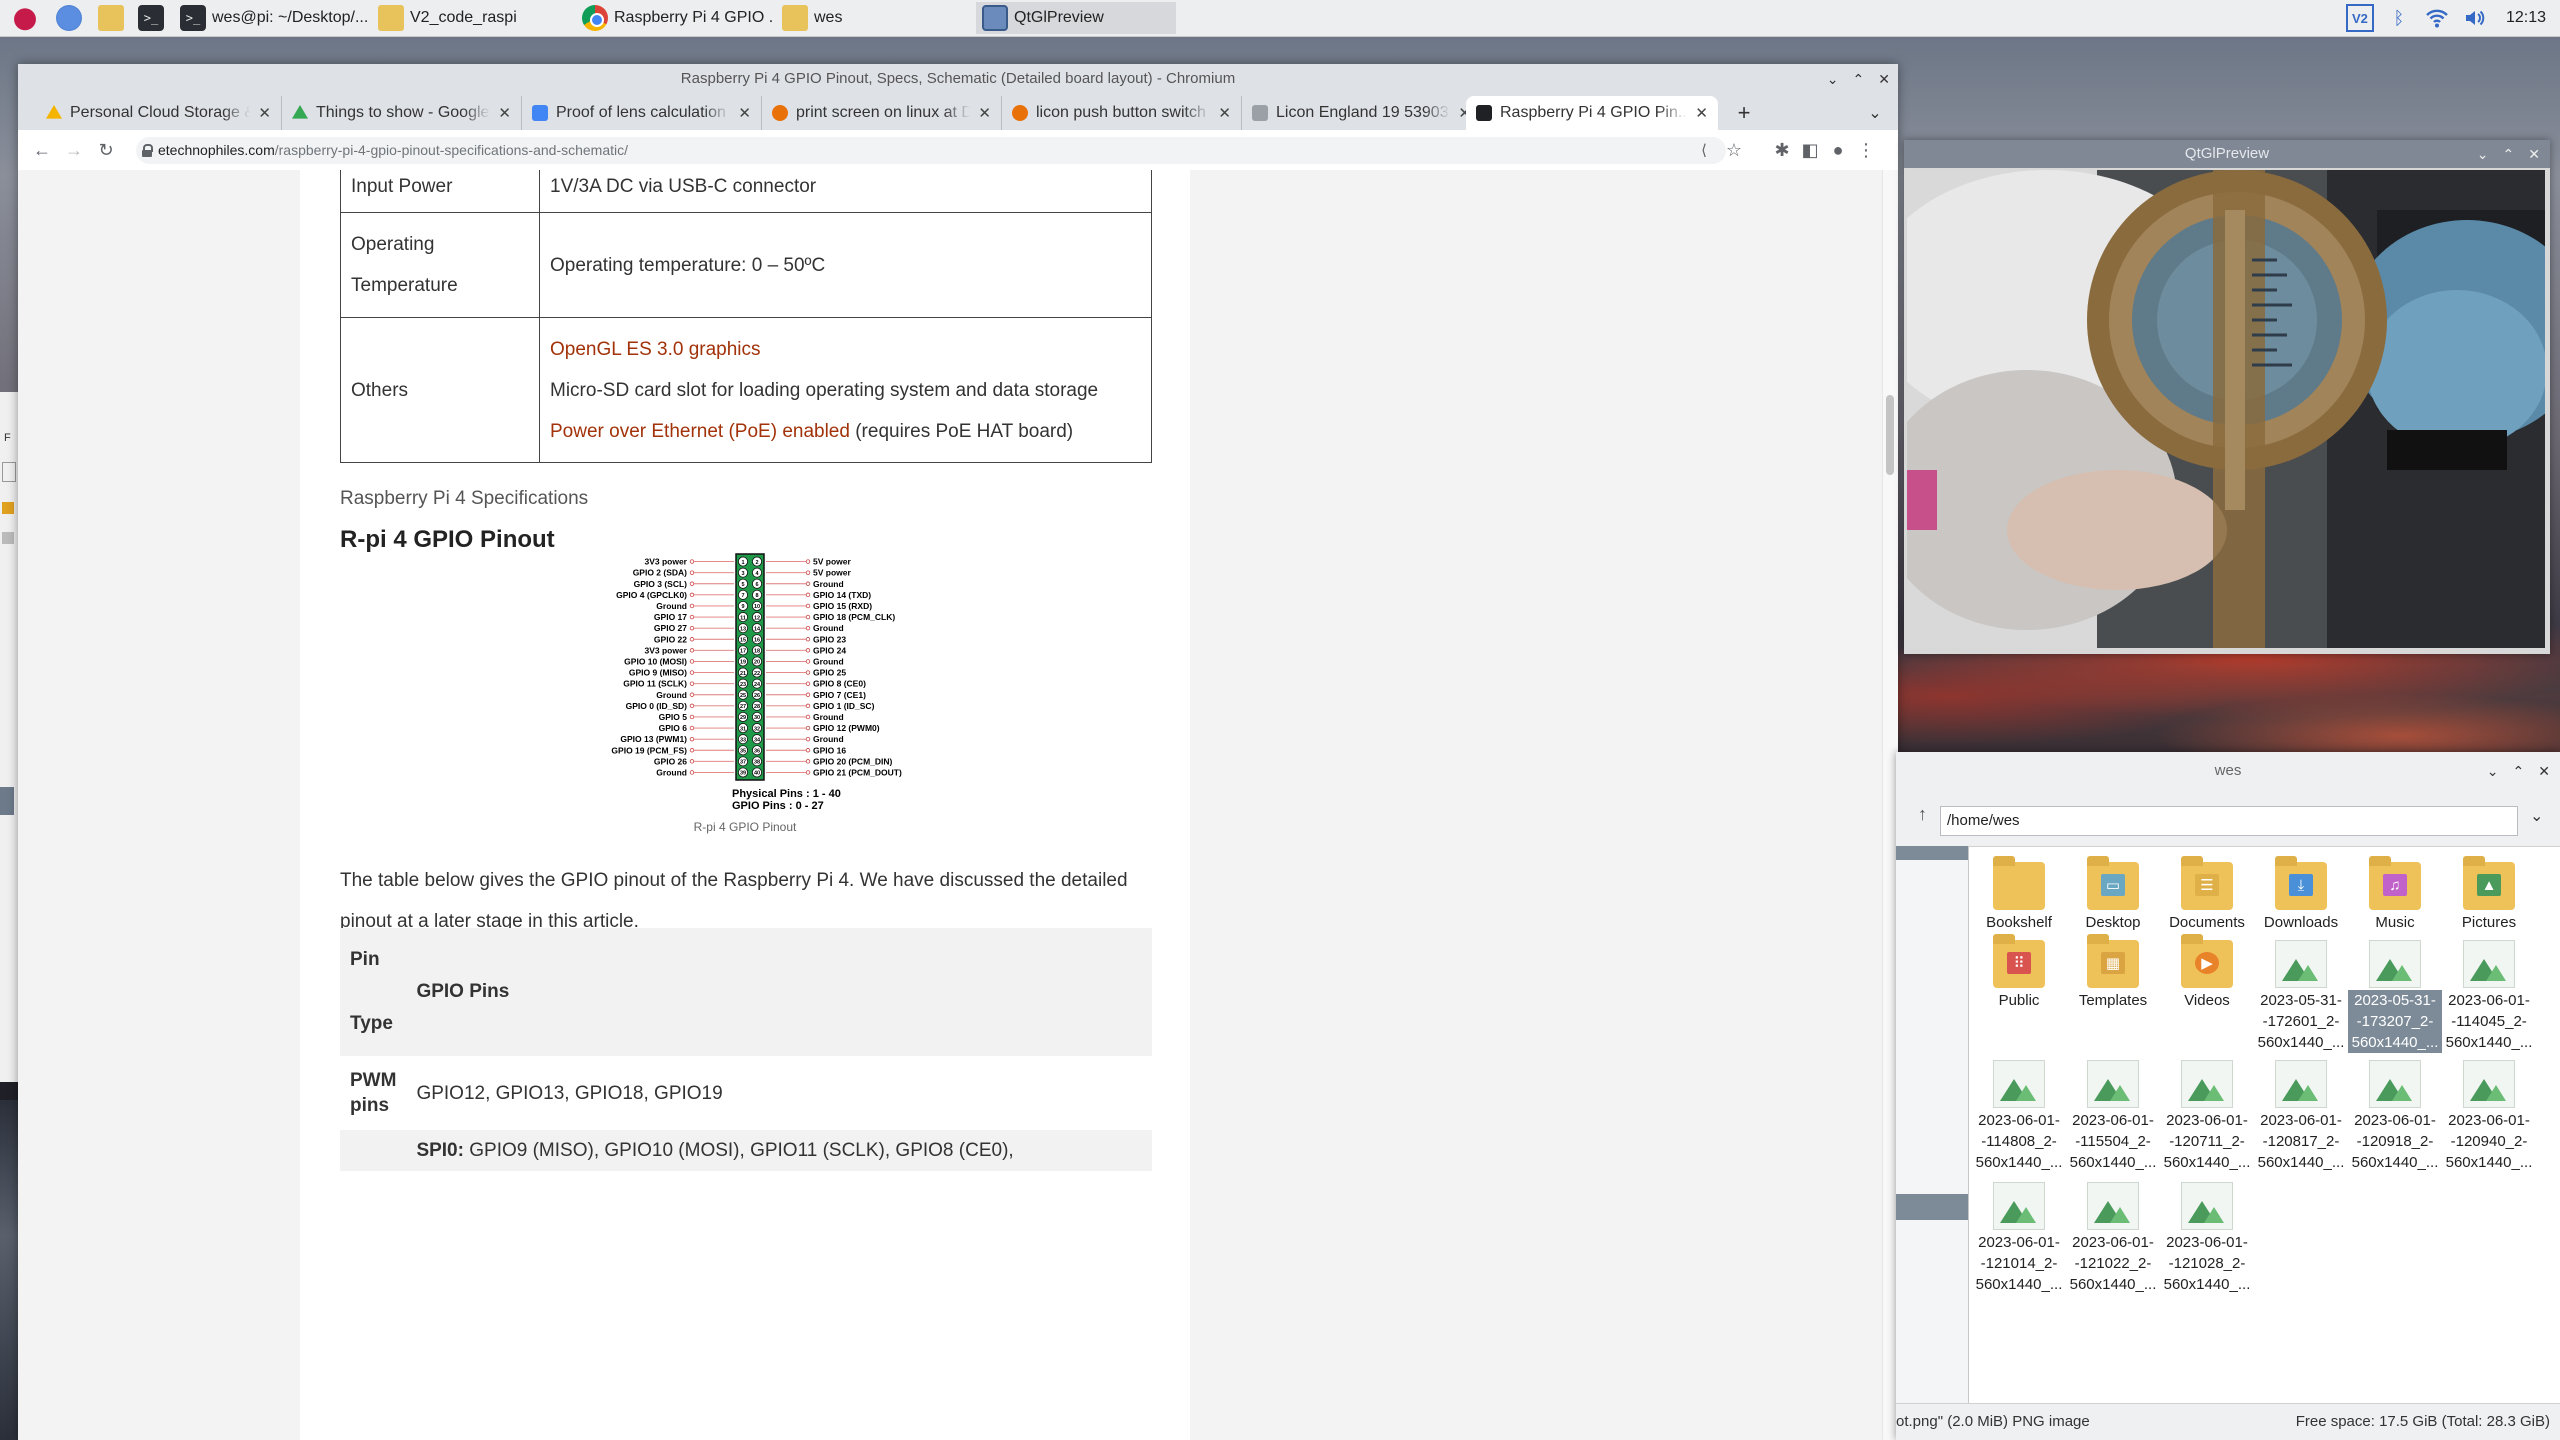 This screenshot has width=2560, height=1440. Describe the element at coordinates (9, 737) in the screenshot. I see `background-window-edge: F` at that location.